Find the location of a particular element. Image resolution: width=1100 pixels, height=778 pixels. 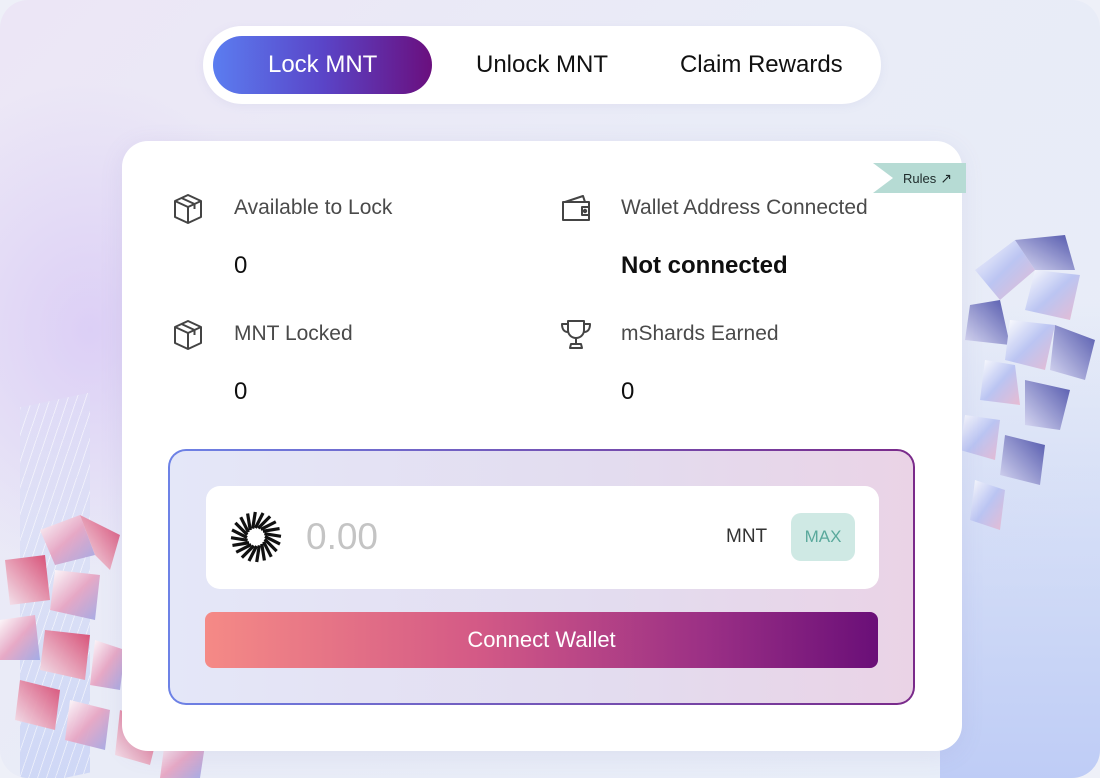

mantle-logo-icon is located at coordinates (256, 537).